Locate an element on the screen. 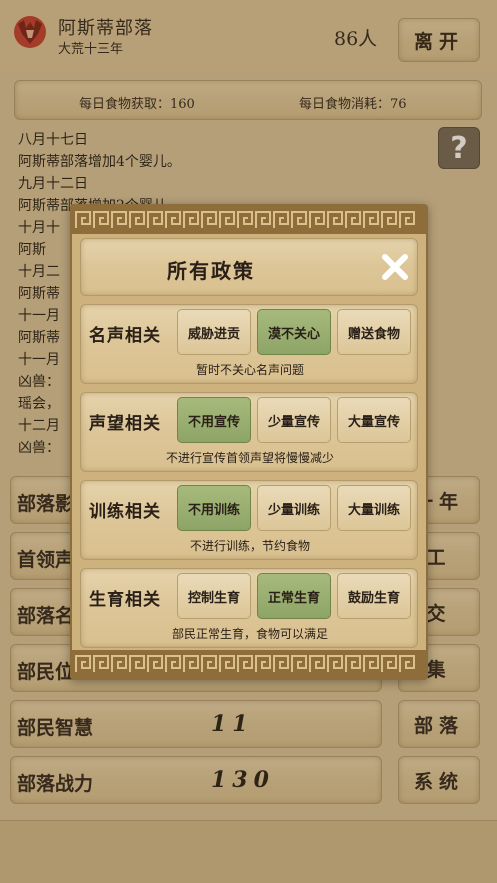 The image size is (497, 883). option-no-training: 不用训练 is located at coordinates (214, 508).